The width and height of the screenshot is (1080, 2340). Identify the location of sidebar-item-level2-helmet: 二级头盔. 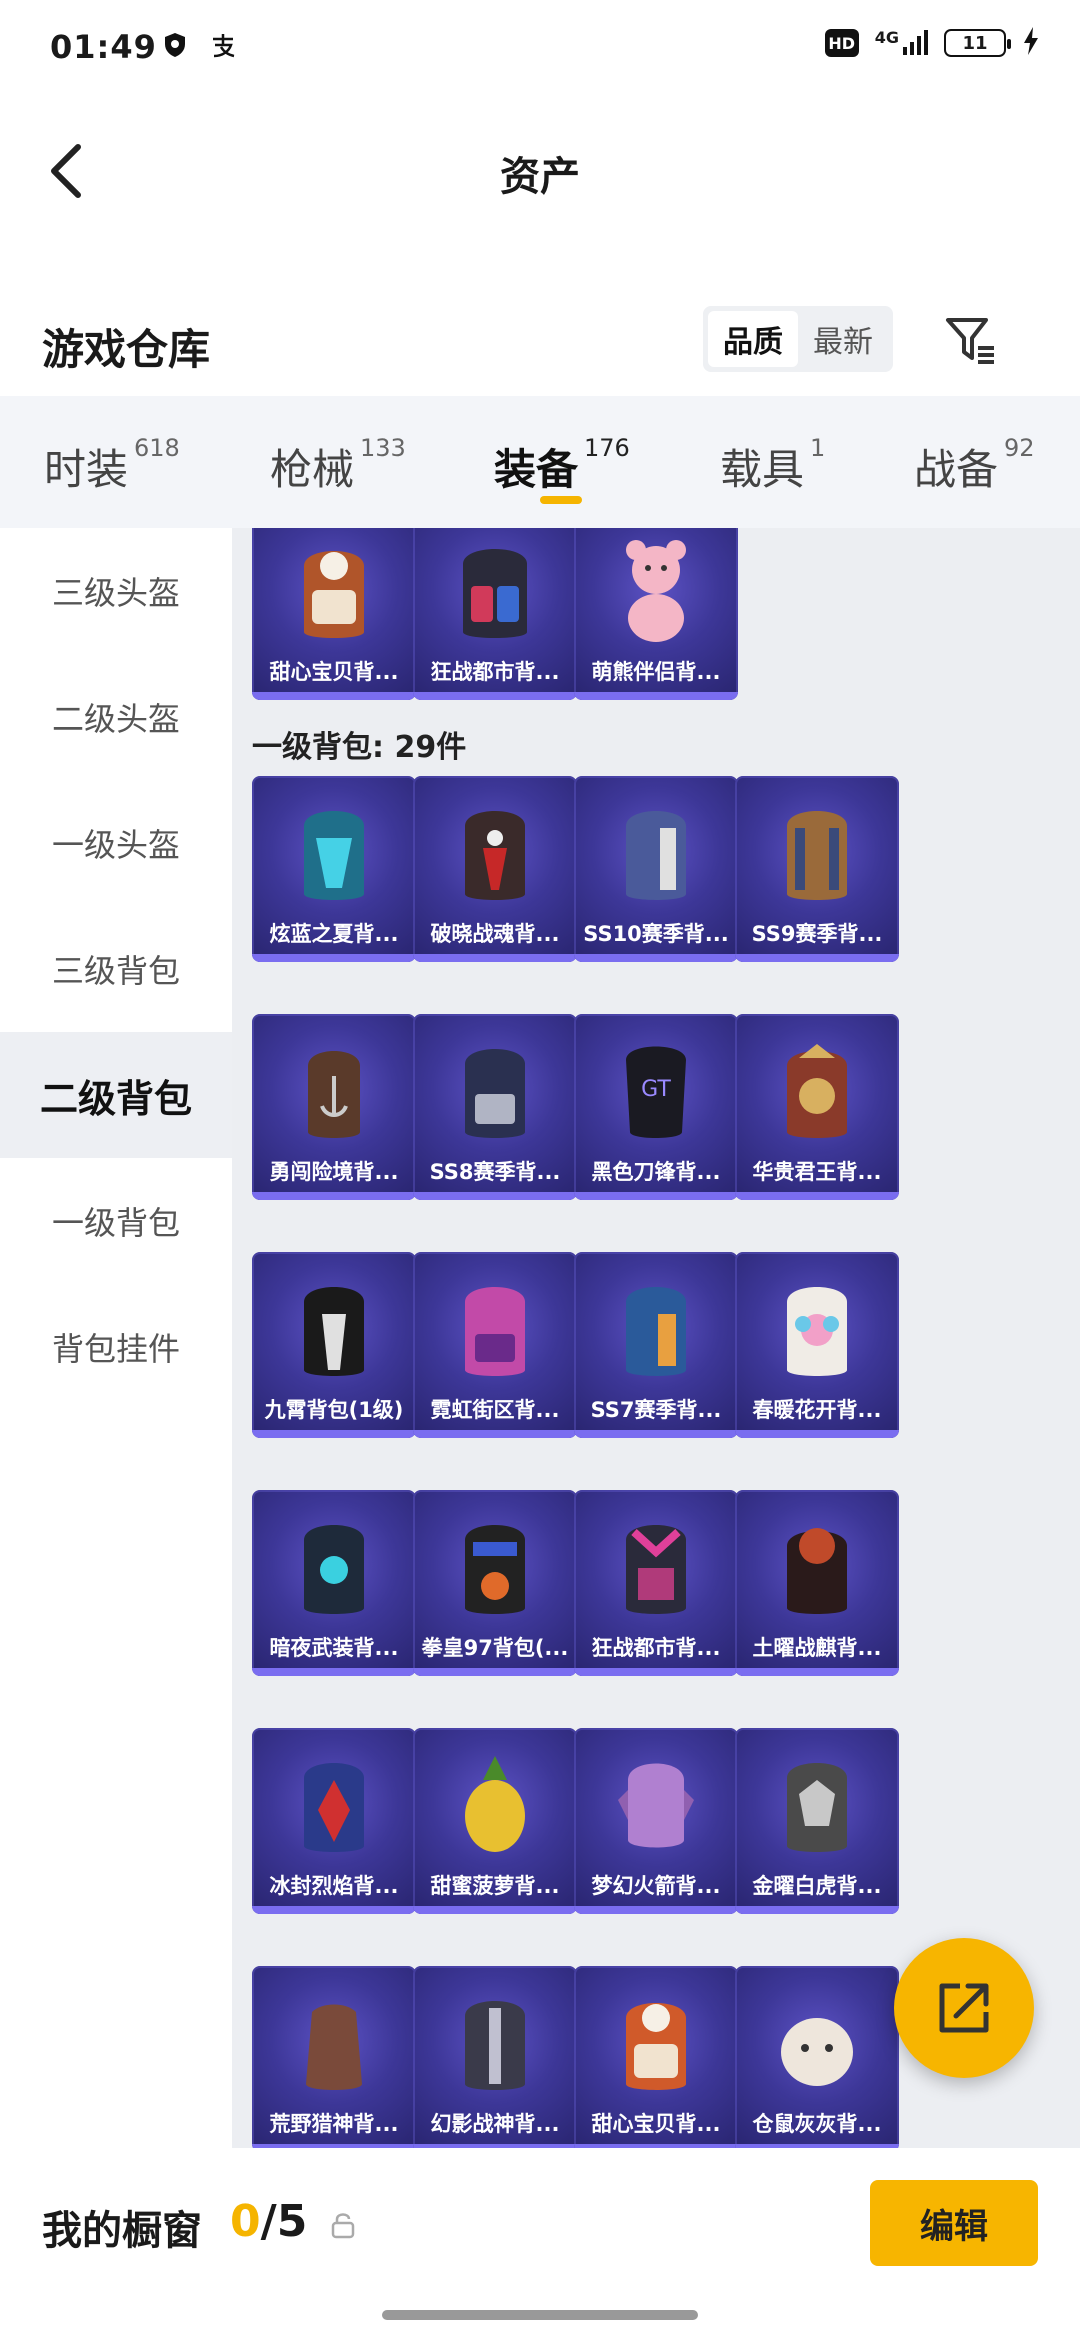
(116, 717).